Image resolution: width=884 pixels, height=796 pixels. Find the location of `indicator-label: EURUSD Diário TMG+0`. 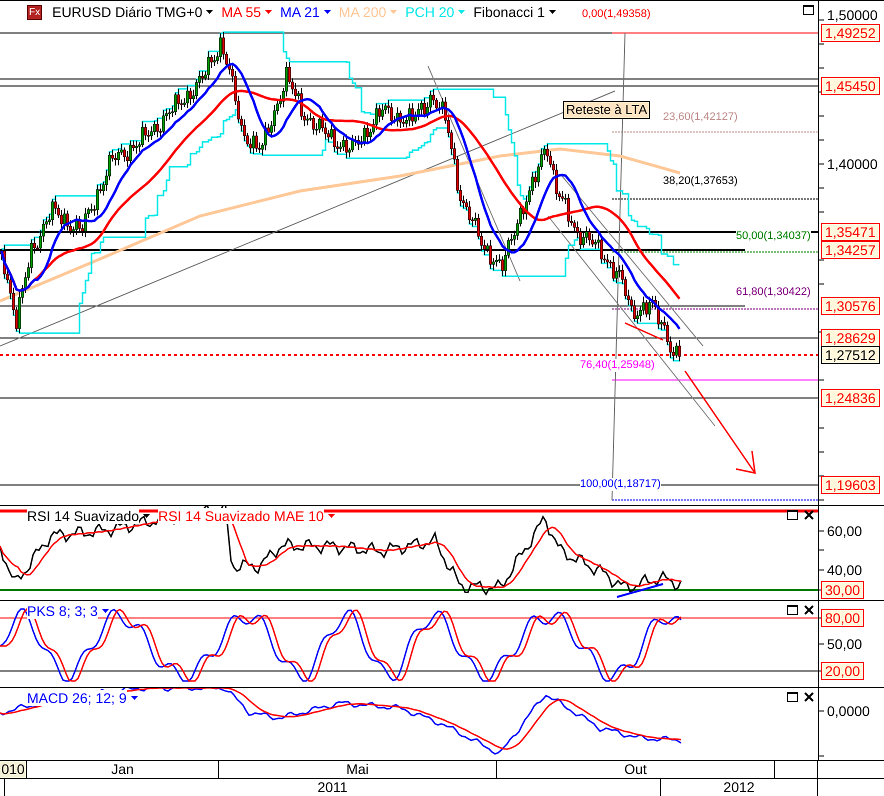

indicator-label: EURUSD Diário TMG+0 is located at coordinates (127, 12).